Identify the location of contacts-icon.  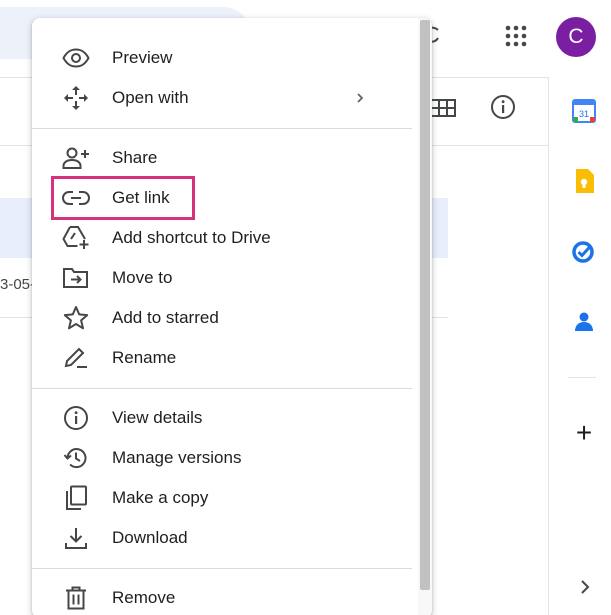
(584, 321).